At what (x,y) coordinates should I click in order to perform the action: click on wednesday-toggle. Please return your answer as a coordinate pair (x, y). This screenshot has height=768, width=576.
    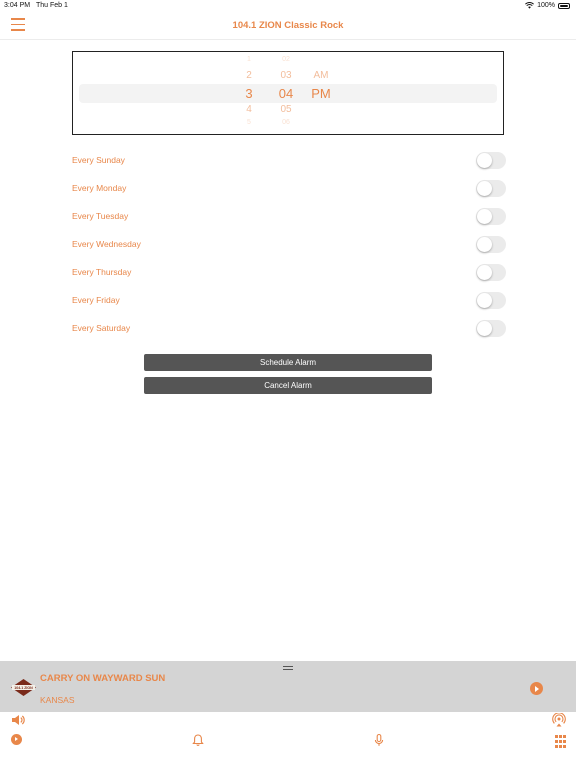
    Looking at the image, I should click on (491, 244).